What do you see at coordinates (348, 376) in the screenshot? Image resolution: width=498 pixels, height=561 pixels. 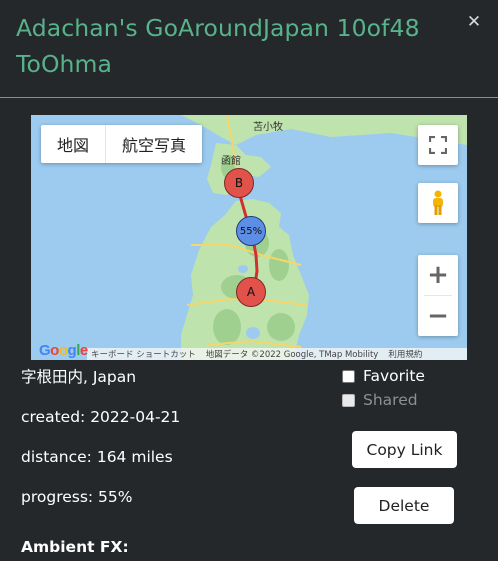 I see `favorite-checkbox-box` at bounding box center [348, 376].